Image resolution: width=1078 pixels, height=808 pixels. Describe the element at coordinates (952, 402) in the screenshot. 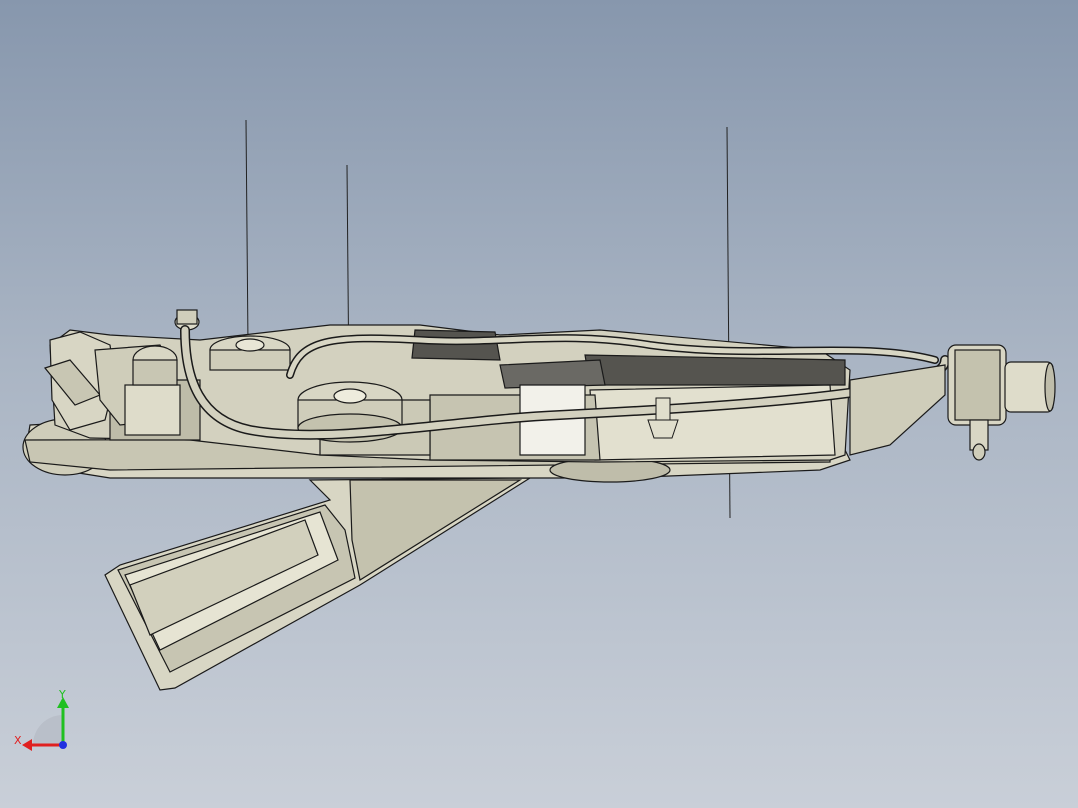

I see `connector-part` at that location.